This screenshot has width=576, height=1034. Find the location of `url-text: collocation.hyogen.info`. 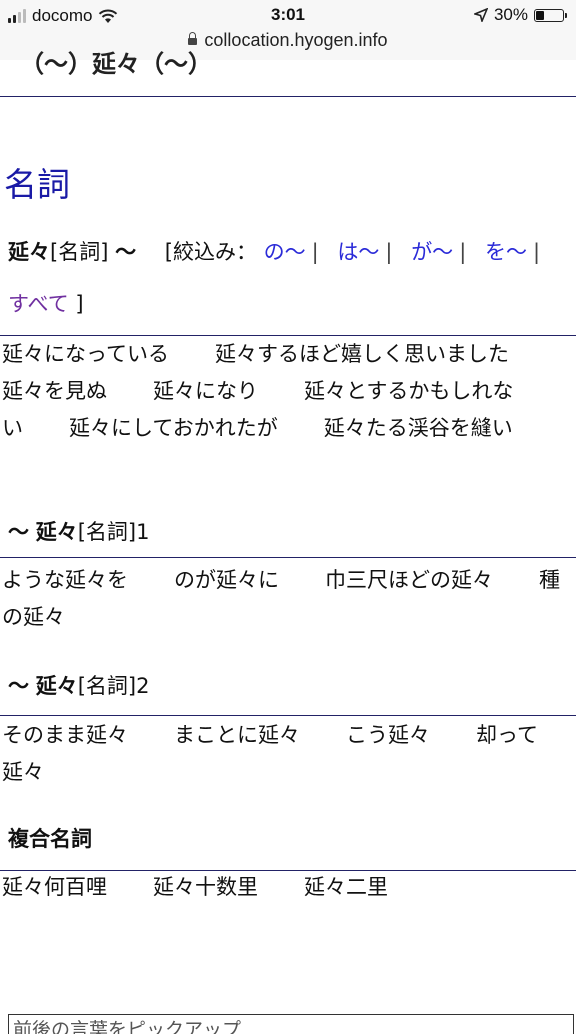

url-text: collocation.hyogen.info is located at coordinates (296, 40).